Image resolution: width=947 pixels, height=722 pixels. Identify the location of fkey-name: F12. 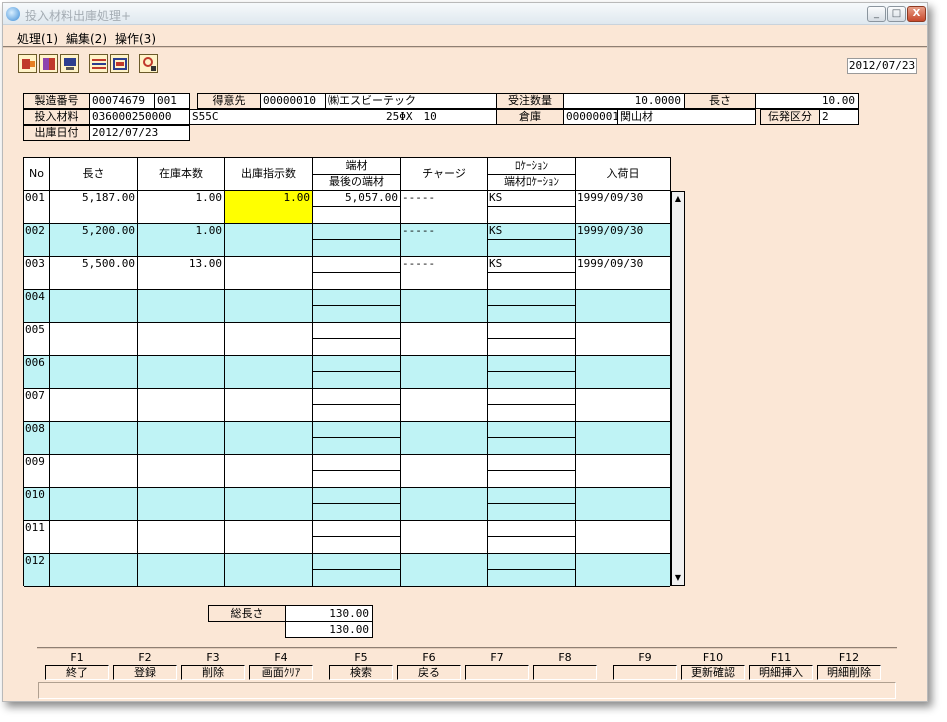
(849, 657).